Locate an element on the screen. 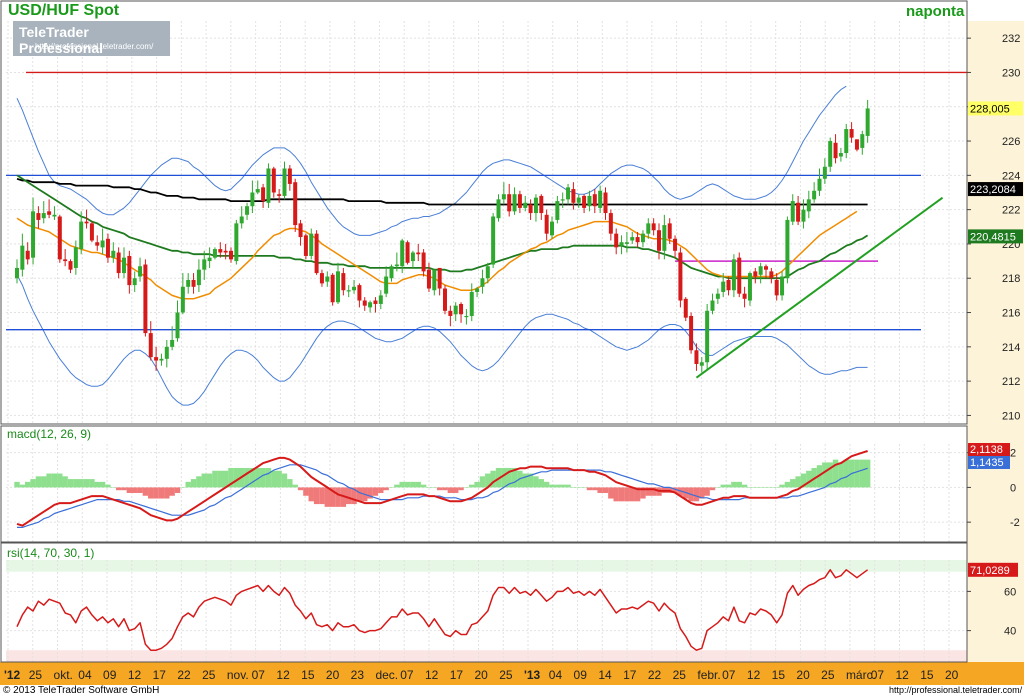  price-y-tick-label: 212 is located at coordinates (1011, 382).